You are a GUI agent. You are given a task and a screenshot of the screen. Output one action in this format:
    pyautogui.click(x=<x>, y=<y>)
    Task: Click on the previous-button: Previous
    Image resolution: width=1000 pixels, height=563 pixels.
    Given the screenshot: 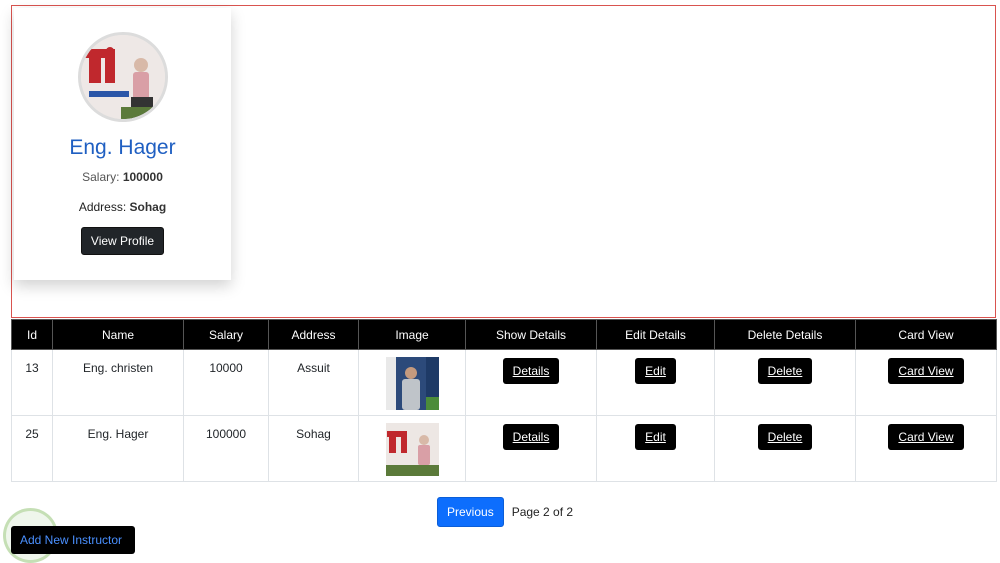 What is the action you would take?
    pyautogui.click(x=470, y=512)
    